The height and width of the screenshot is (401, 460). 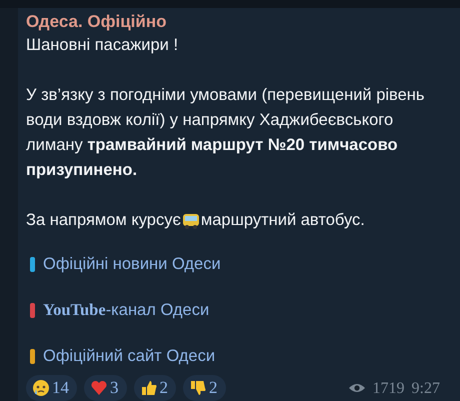 What do you see at coordinates (198, 388) in the screenshot?
I see `thumbs-down-icon` at bounding box center [198, 388].